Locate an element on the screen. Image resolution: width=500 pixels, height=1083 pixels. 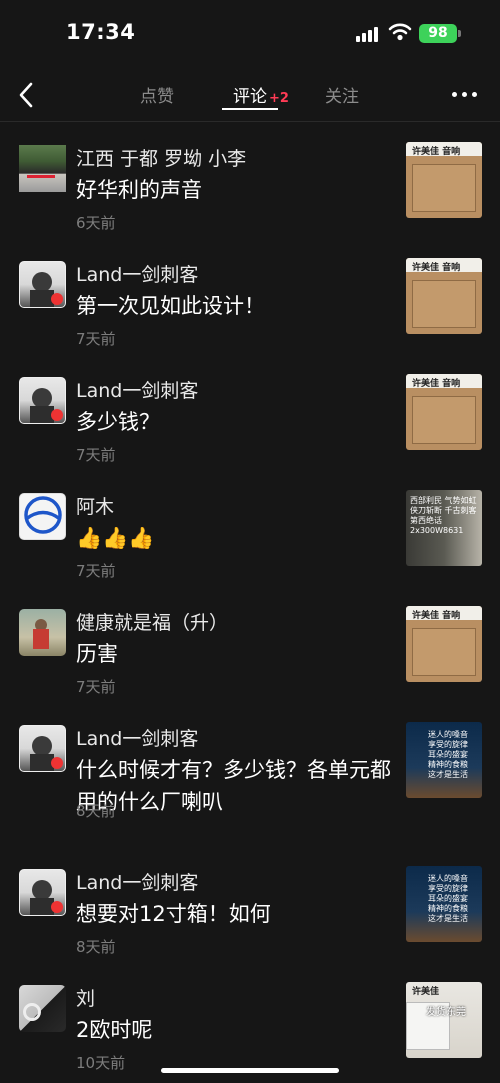
thumbnail-caption: 发货东莞 is located at coordinates (446, 1012).